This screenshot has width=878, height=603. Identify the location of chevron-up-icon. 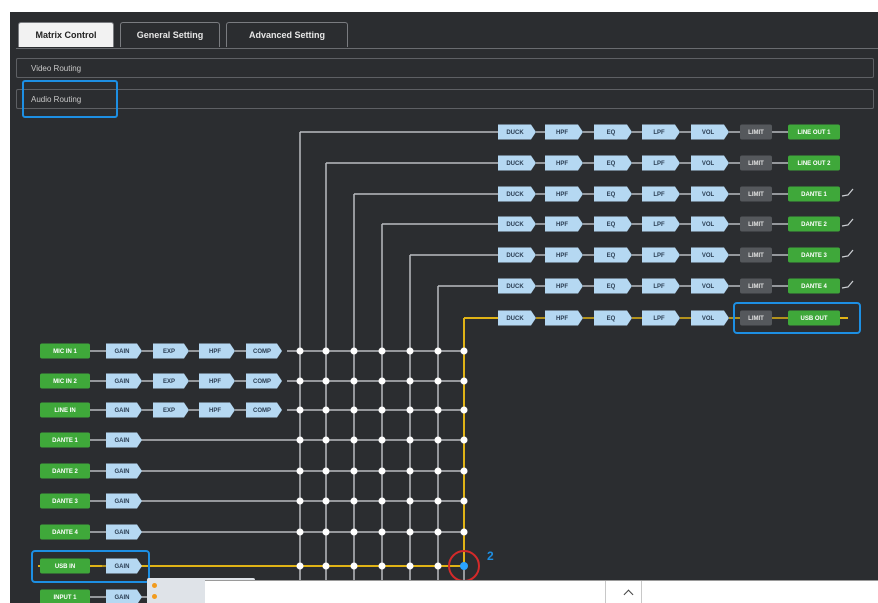
(628, 594).